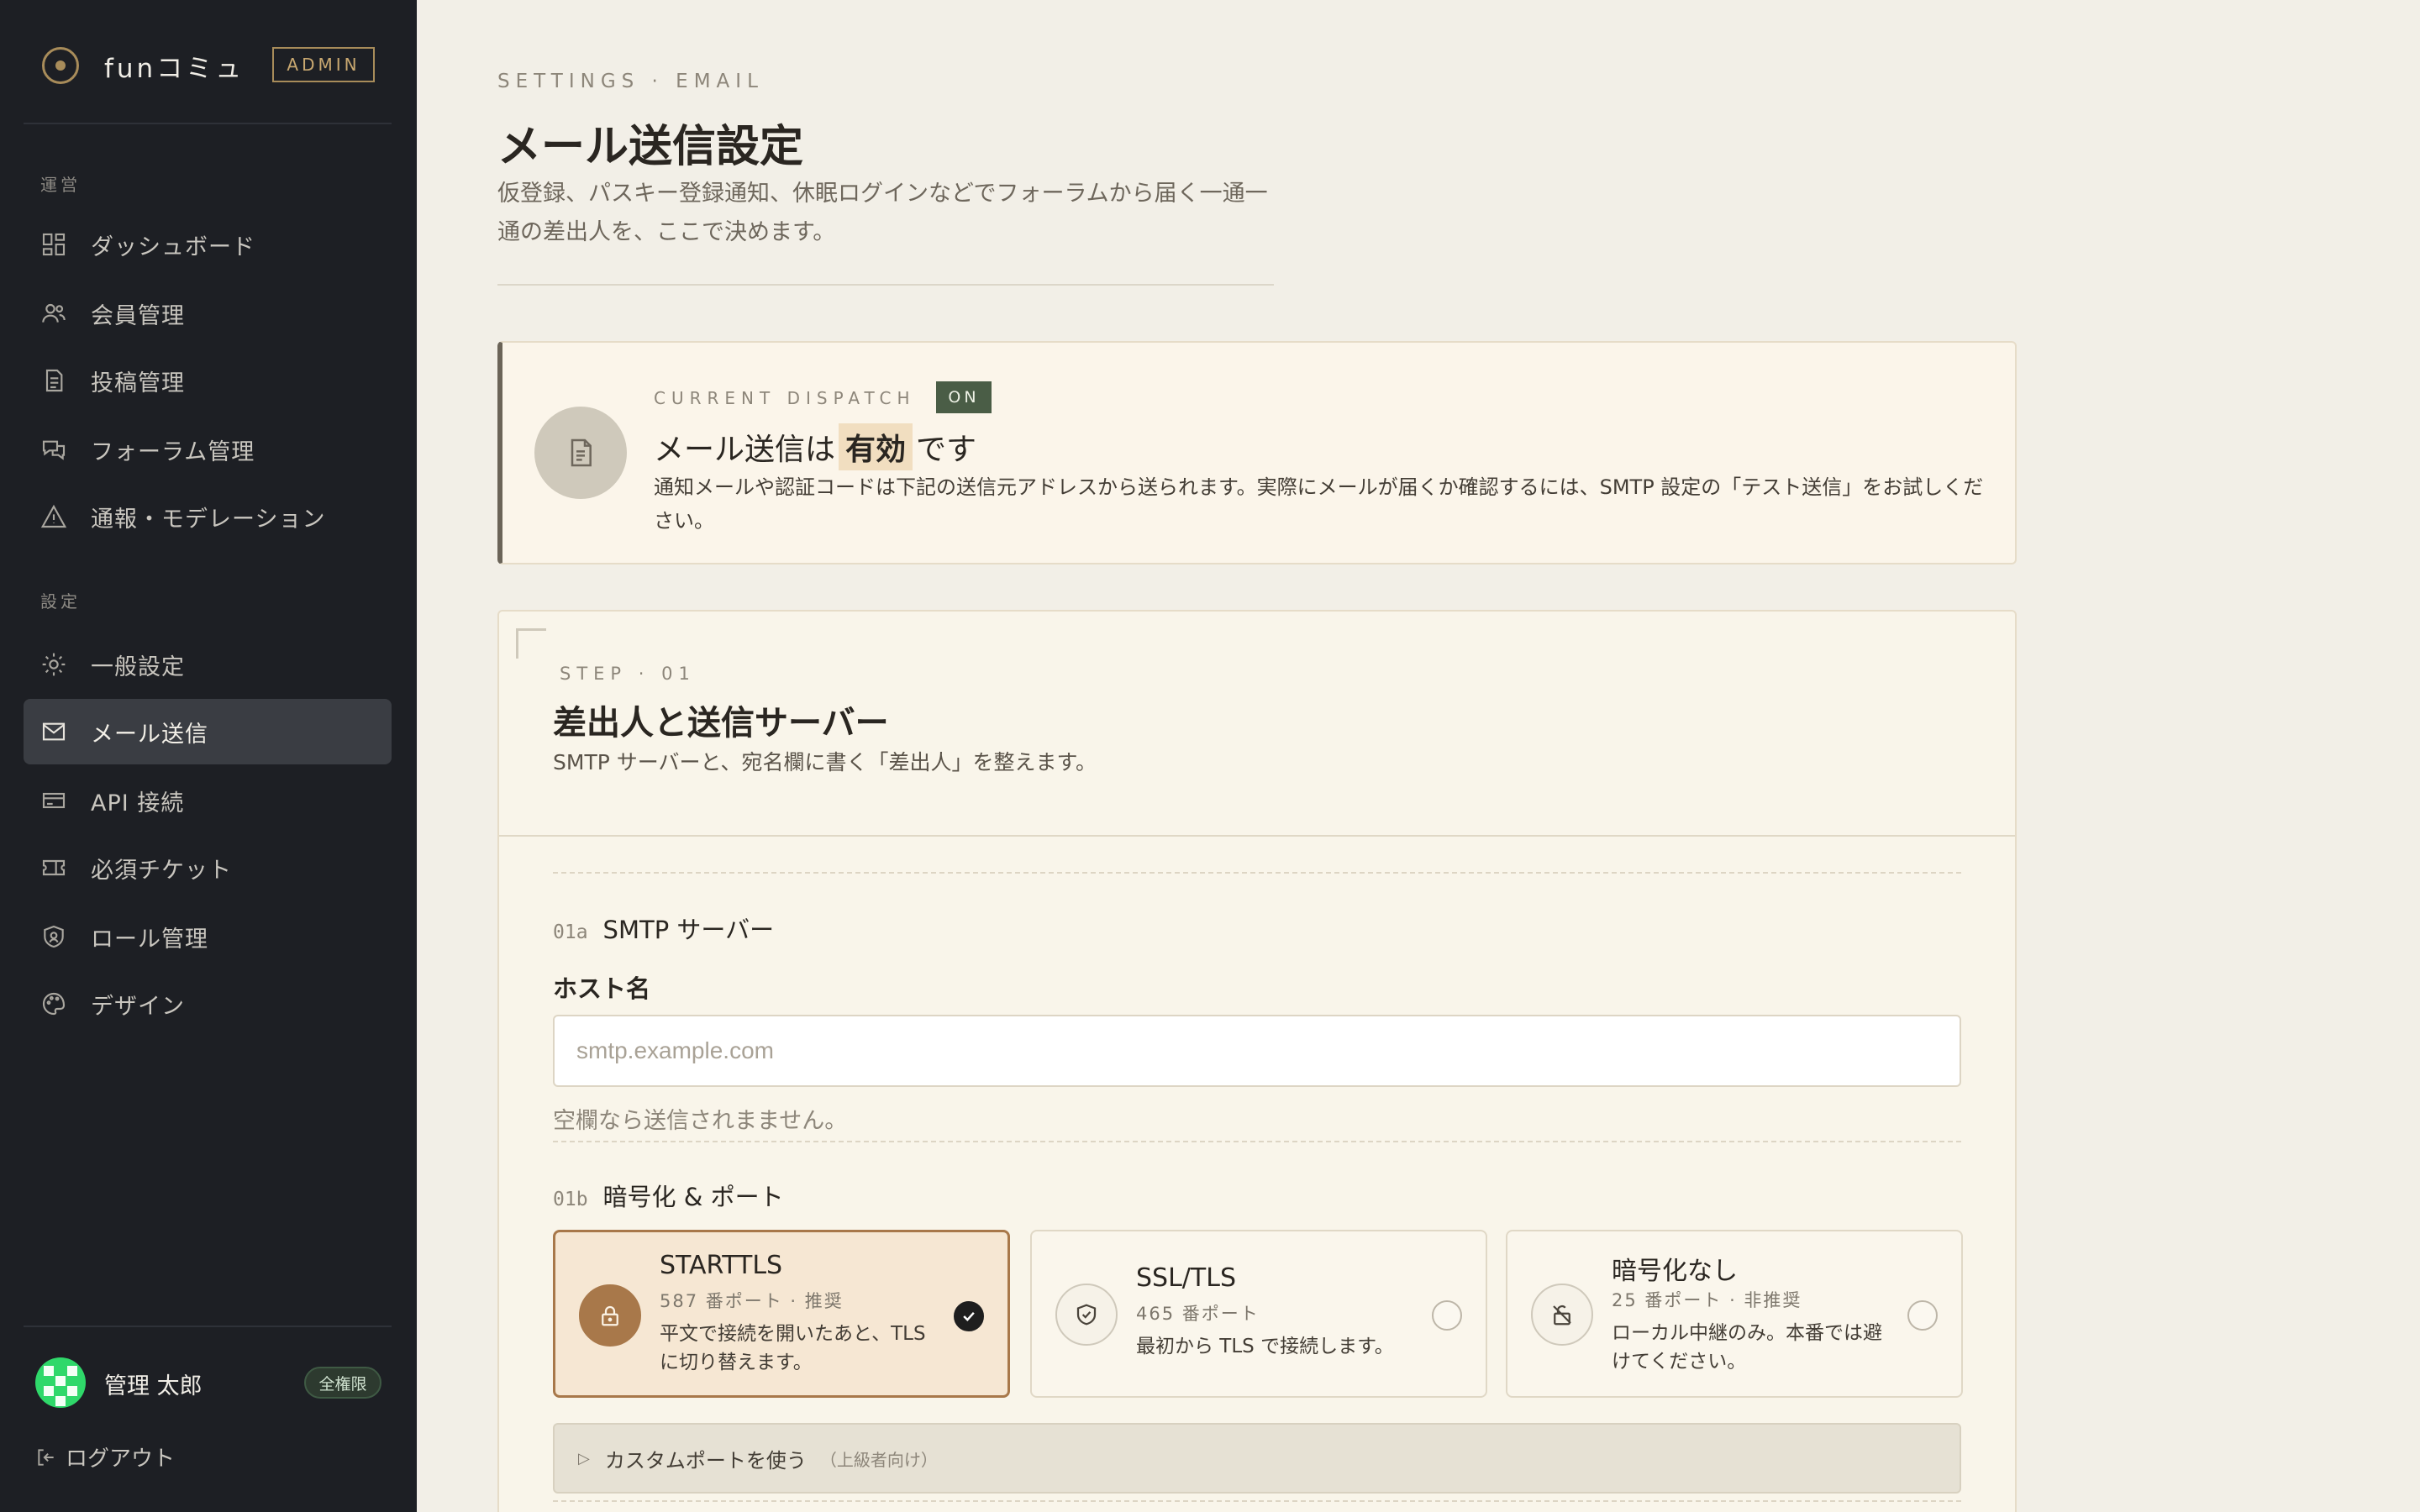  Describe the element at coordinates (60, 1382) in the screenshot. I see `avatar` at that location.